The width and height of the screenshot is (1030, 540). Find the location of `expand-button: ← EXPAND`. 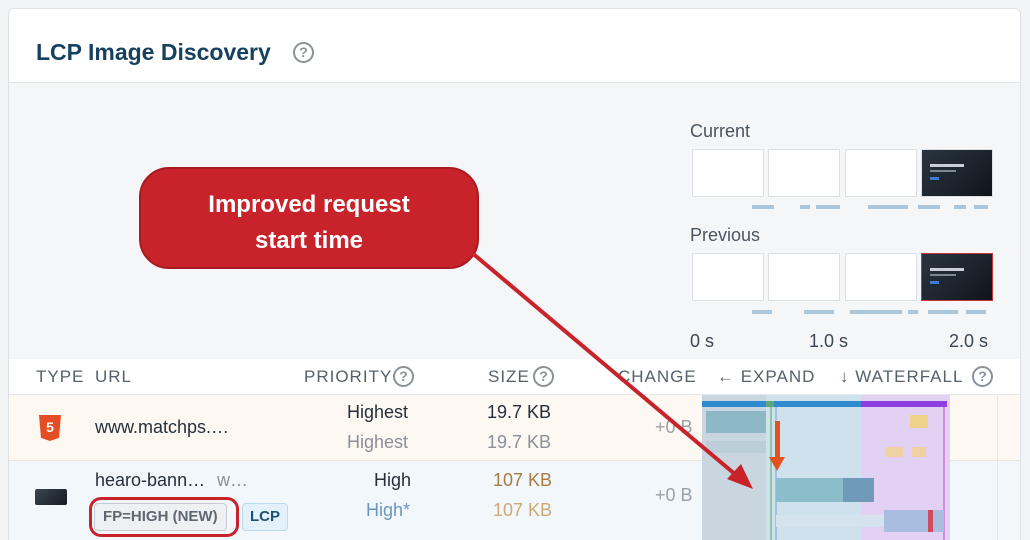

expand-button: ← EXPAND is located at coordinates (766, 377).